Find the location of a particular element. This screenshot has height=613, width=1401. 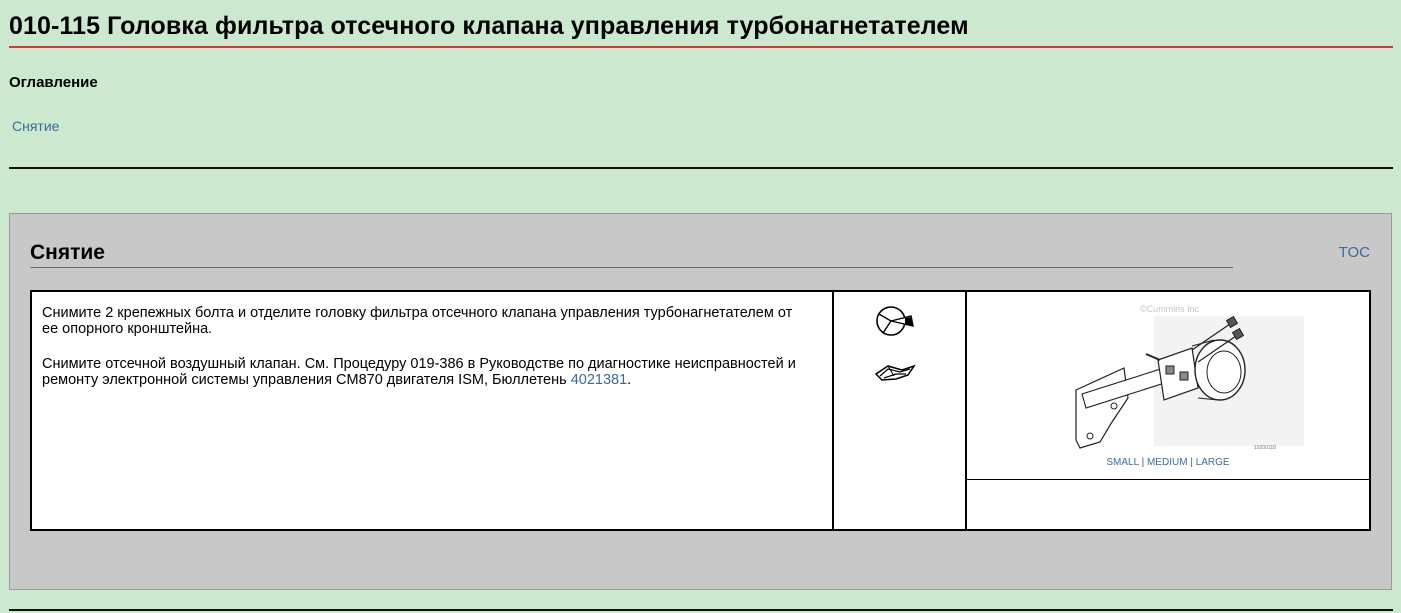

section-title-rule is located at coordinates (631, 267).